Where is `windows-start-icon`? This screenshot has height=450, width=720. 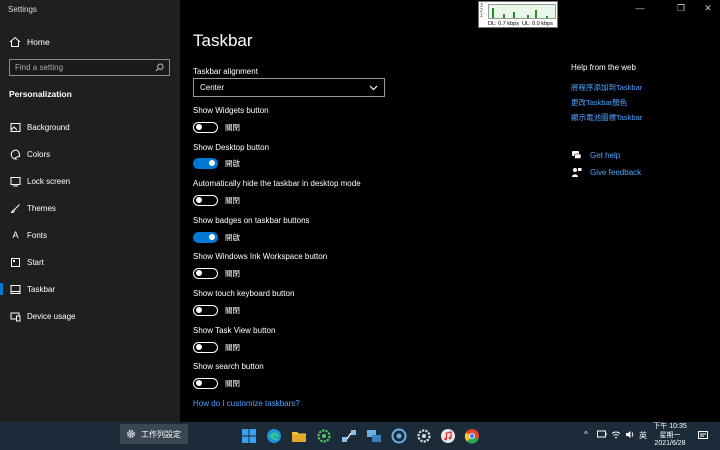
windows-start-icon is located at coordinates (249, 436).